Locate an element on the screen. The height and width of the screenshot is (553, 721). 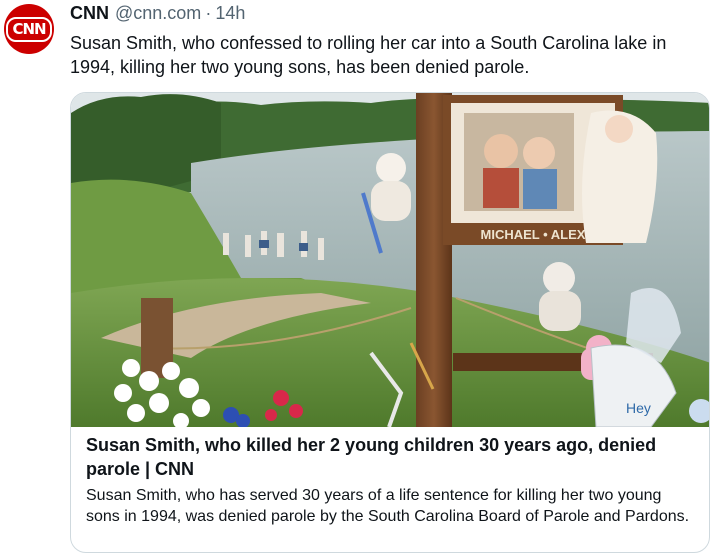
post-header: CNN @cnn.com · 14h is located at coordinates (157, 14).